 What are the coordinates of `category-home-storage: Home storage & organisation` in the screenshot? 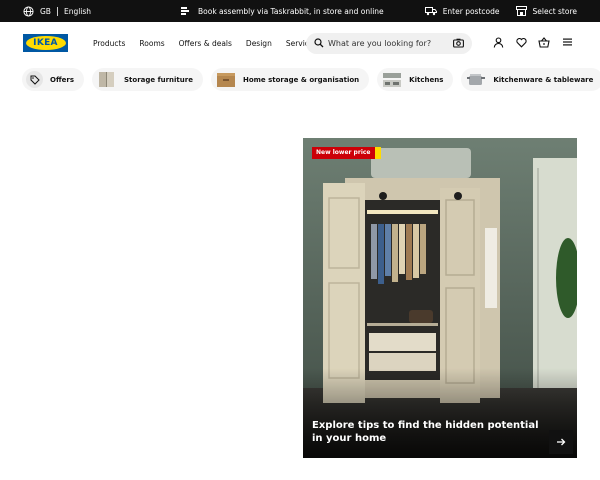 It's located at (290, 79).